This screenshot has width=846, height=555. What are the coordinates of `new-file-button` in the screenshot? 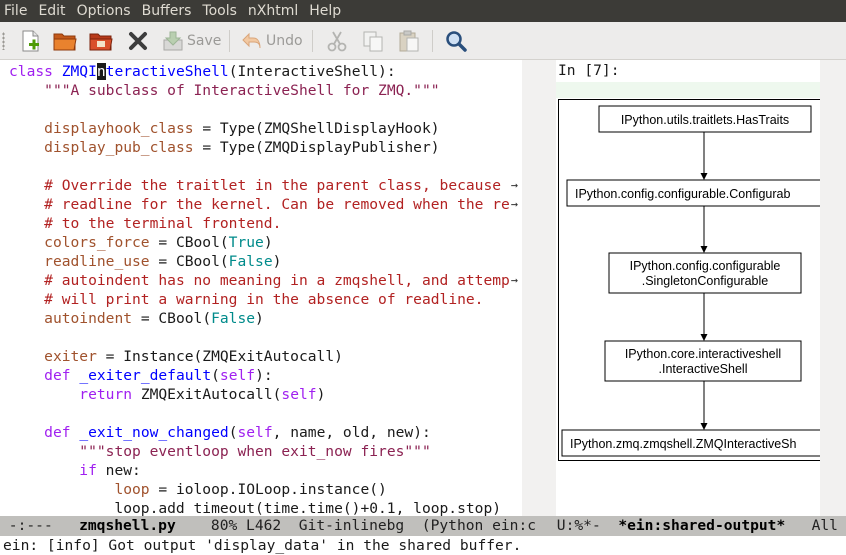 It's located at (30, 41).